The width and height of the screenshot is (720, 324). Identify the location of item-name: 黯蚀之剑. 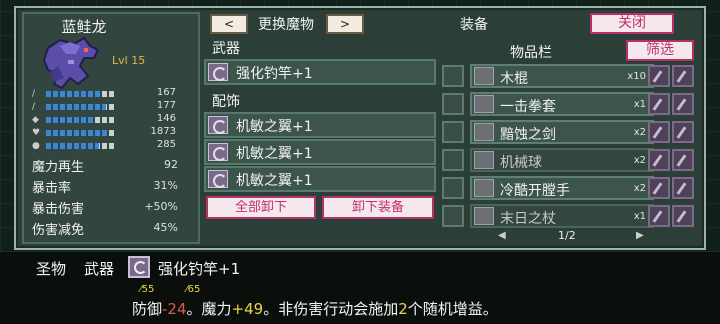
(528, 135).